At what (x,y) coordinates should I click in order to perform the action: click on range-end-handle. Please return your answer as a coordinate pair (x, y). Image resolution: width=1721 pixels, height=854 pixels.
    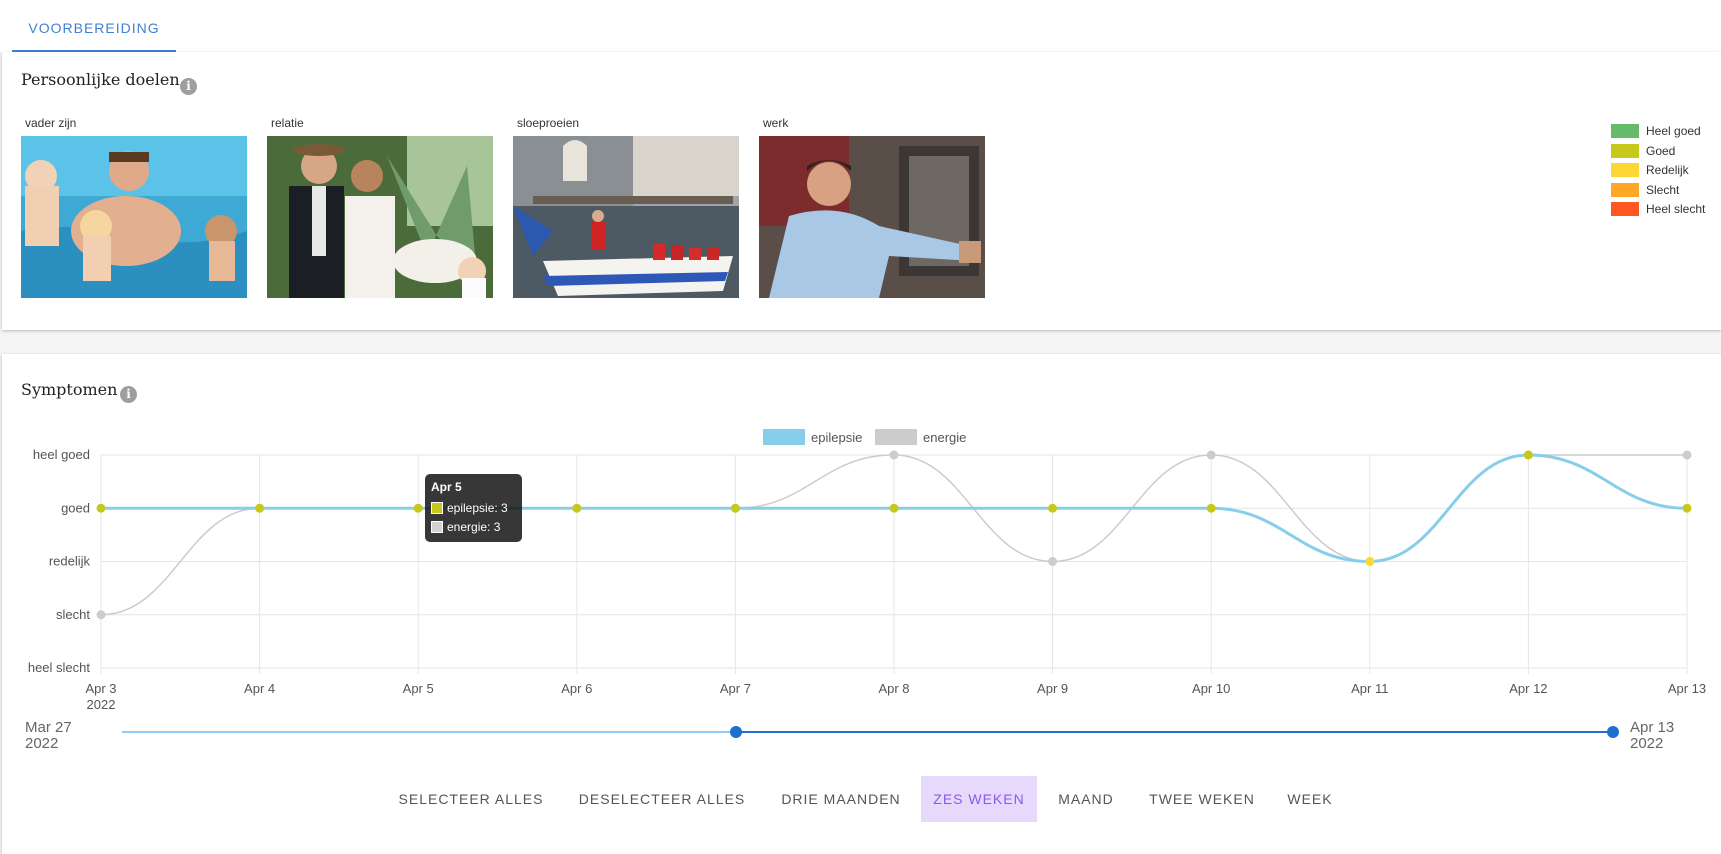
    Looking at the image, I should click on (1613, 732).